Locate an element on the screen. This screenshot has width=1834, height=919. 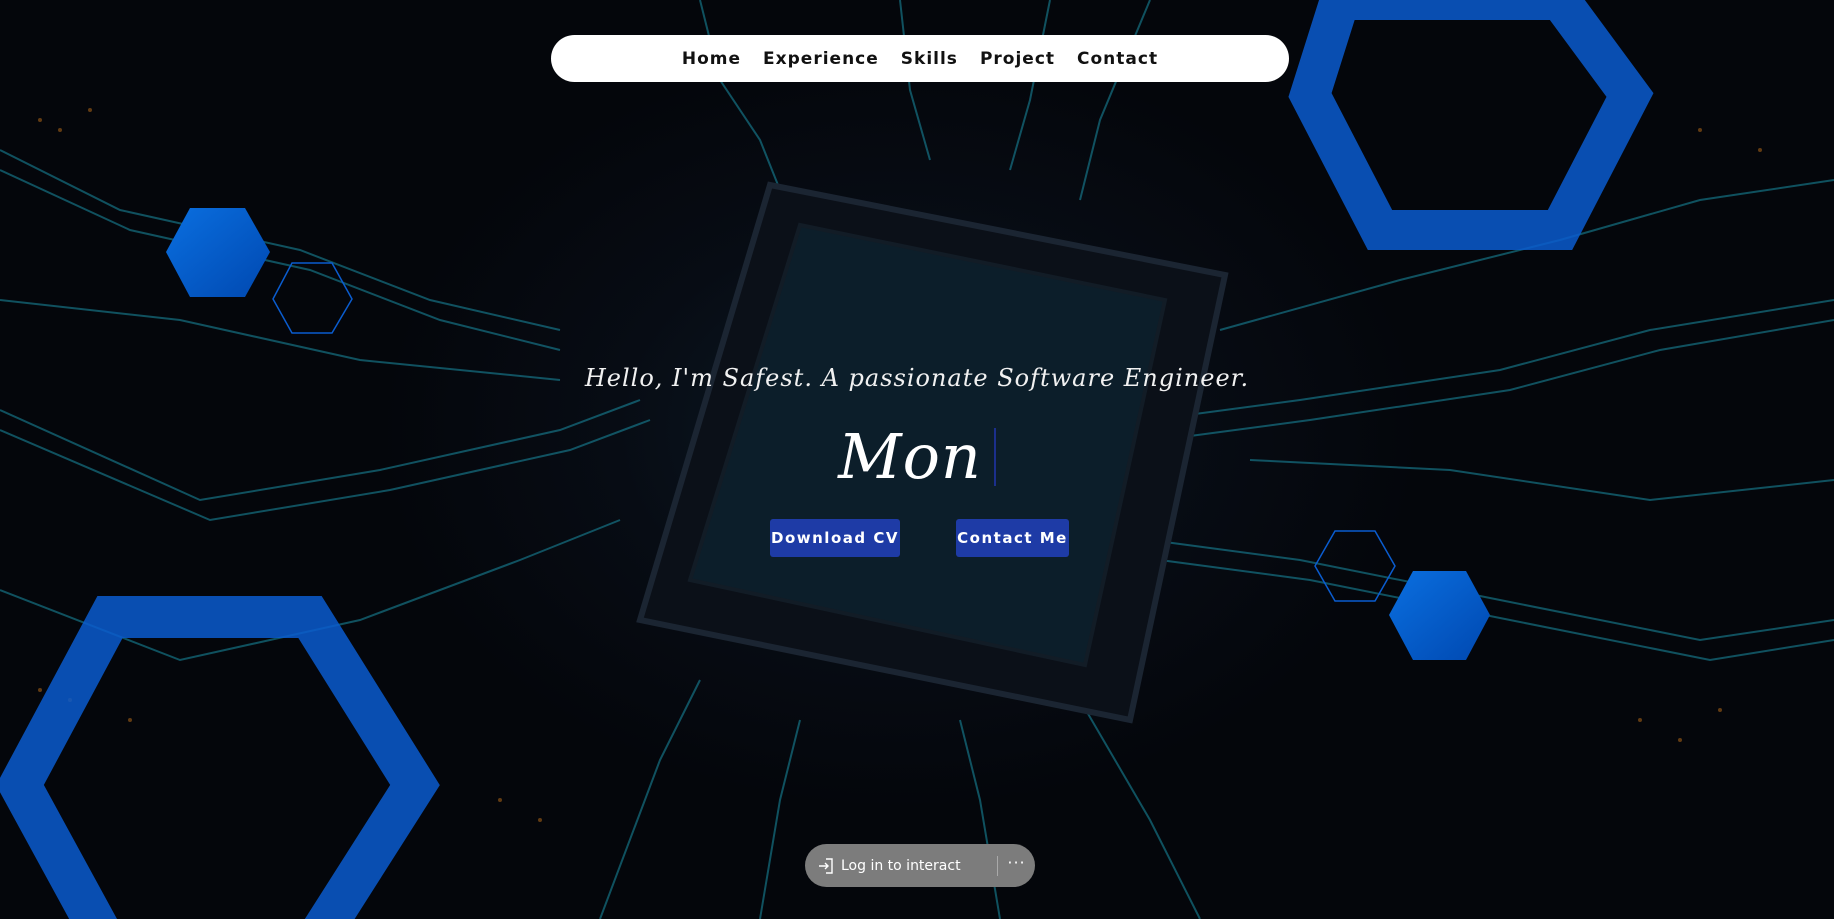
top-nav: Home Experience Skills Project Contact is located at coordinates (920, 58).